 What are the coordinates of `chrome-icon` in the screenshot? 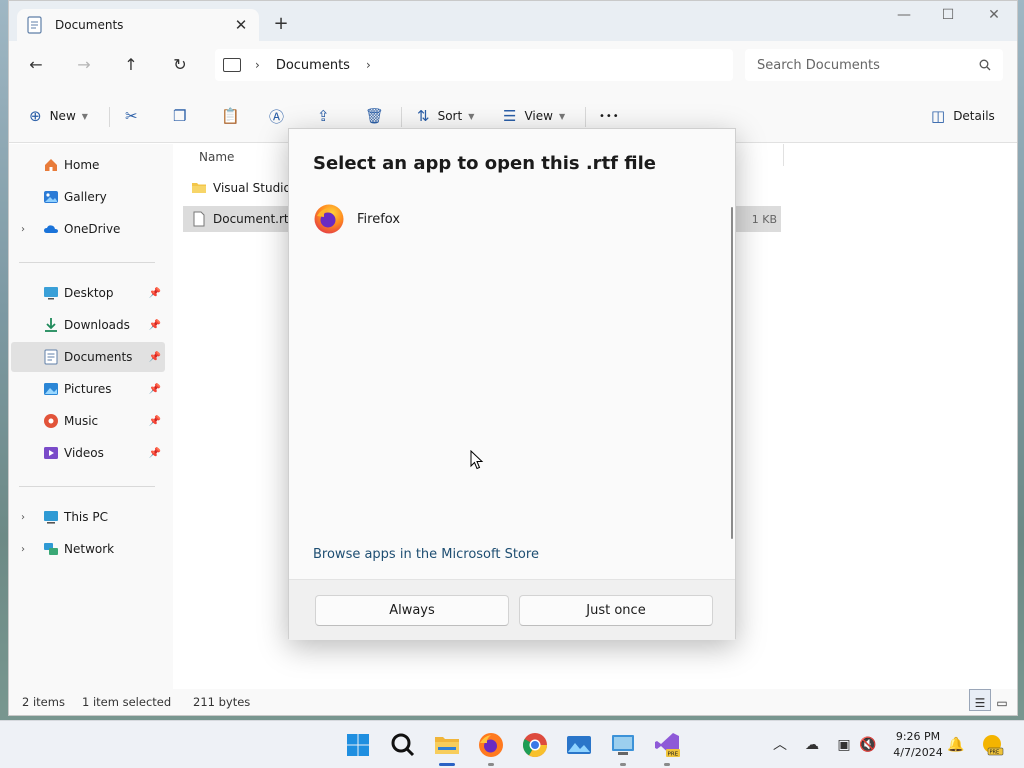 It's located at (535, 745).